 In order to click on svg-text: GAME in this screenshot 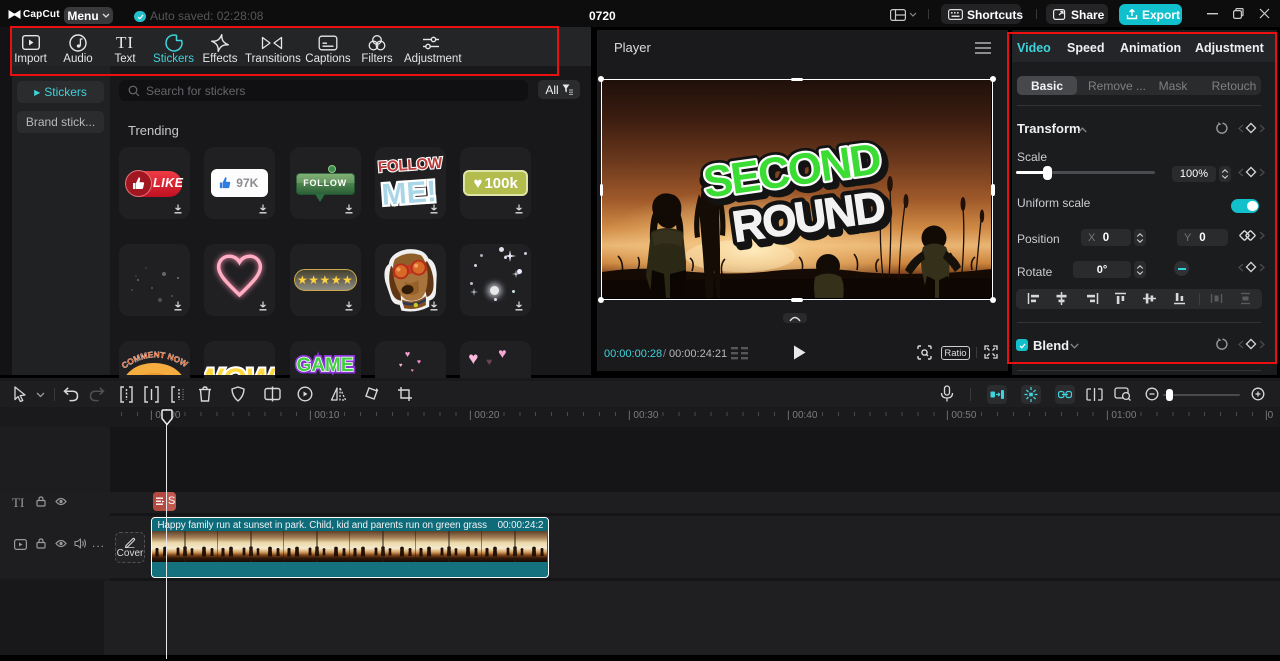, I will do `click(324, 365)`.